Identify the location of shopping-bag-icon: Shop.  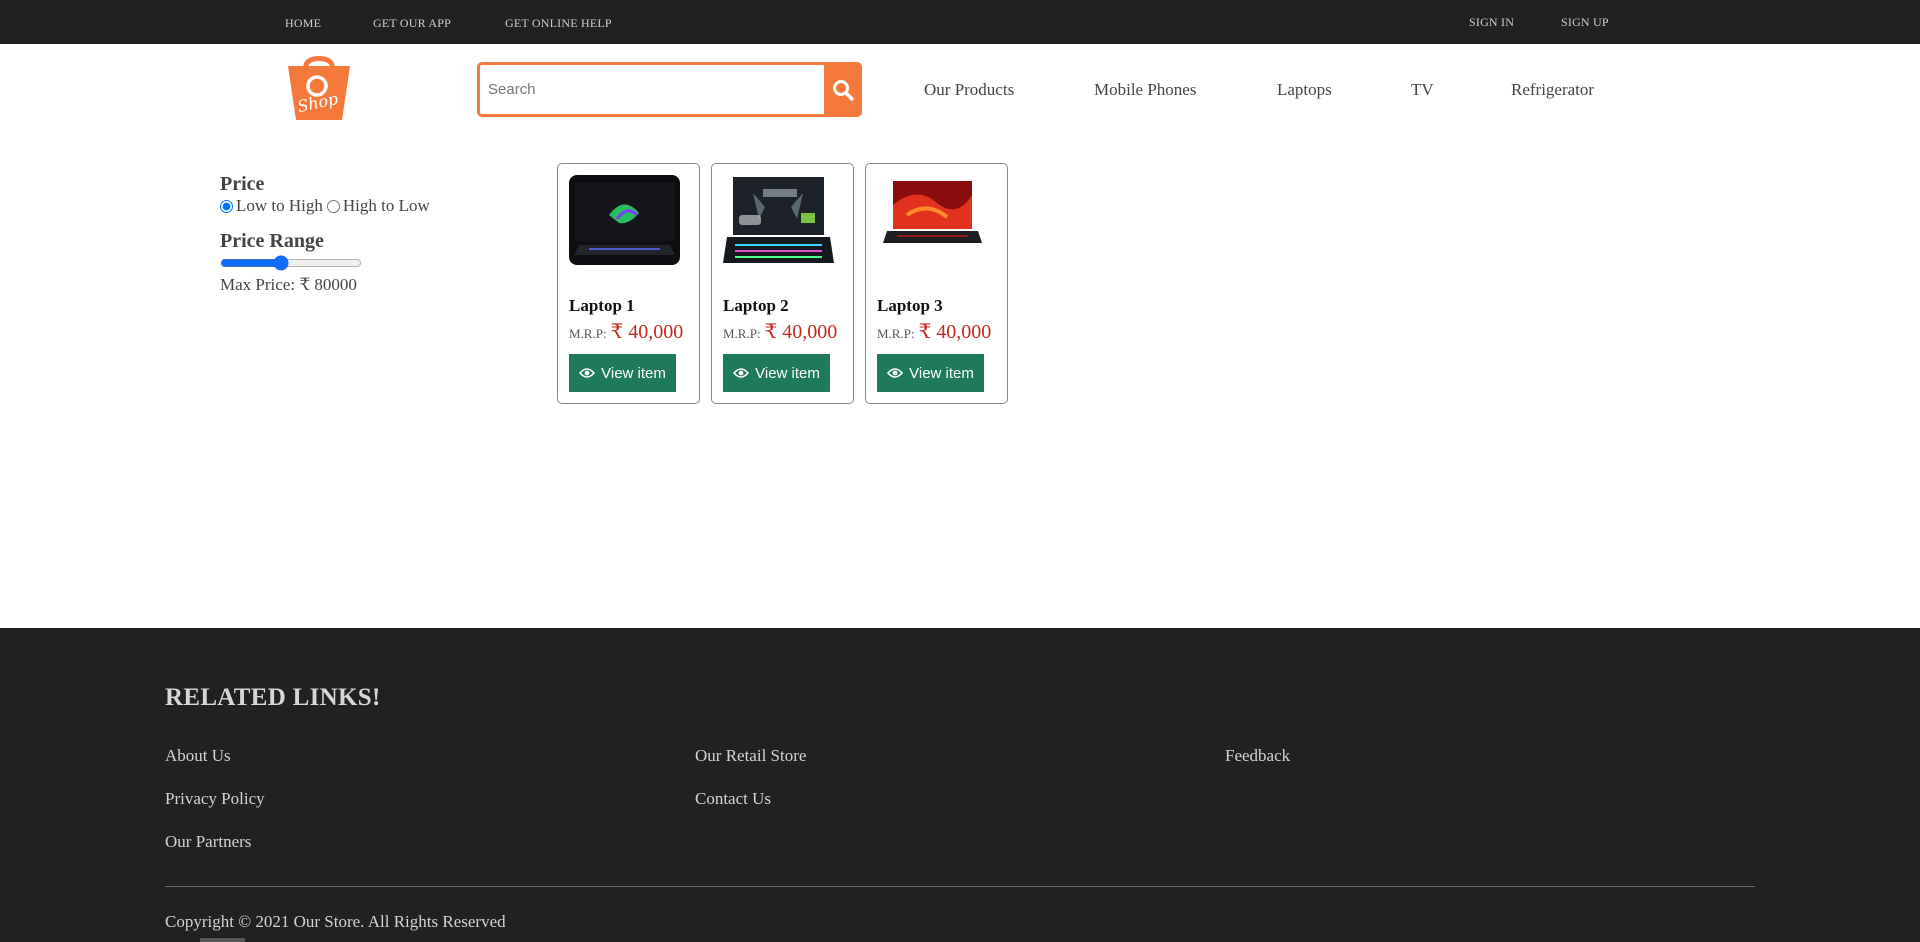
(319, 88).